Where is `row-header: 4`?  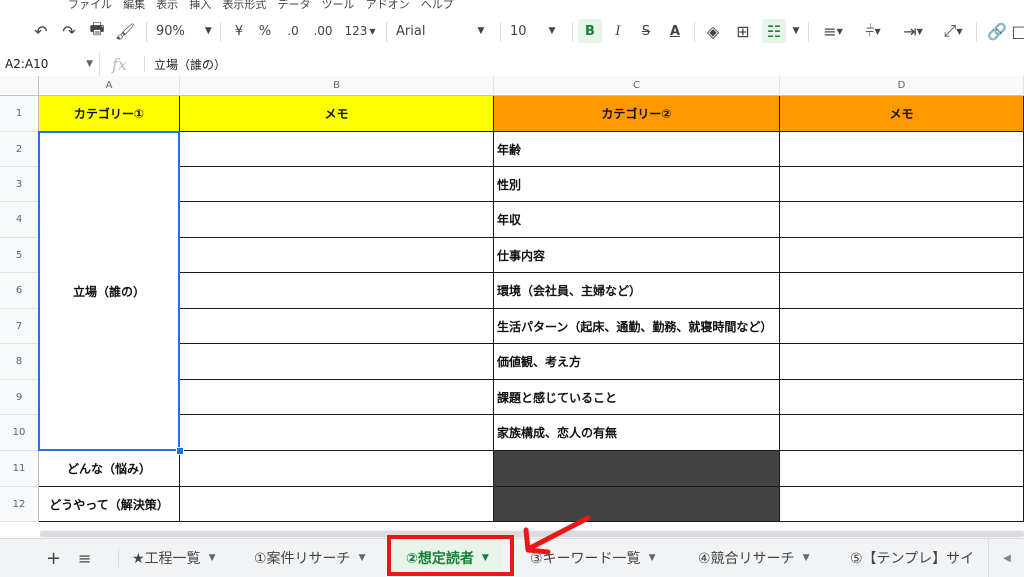
row-header: 4 is located at coordinates (19, 220).